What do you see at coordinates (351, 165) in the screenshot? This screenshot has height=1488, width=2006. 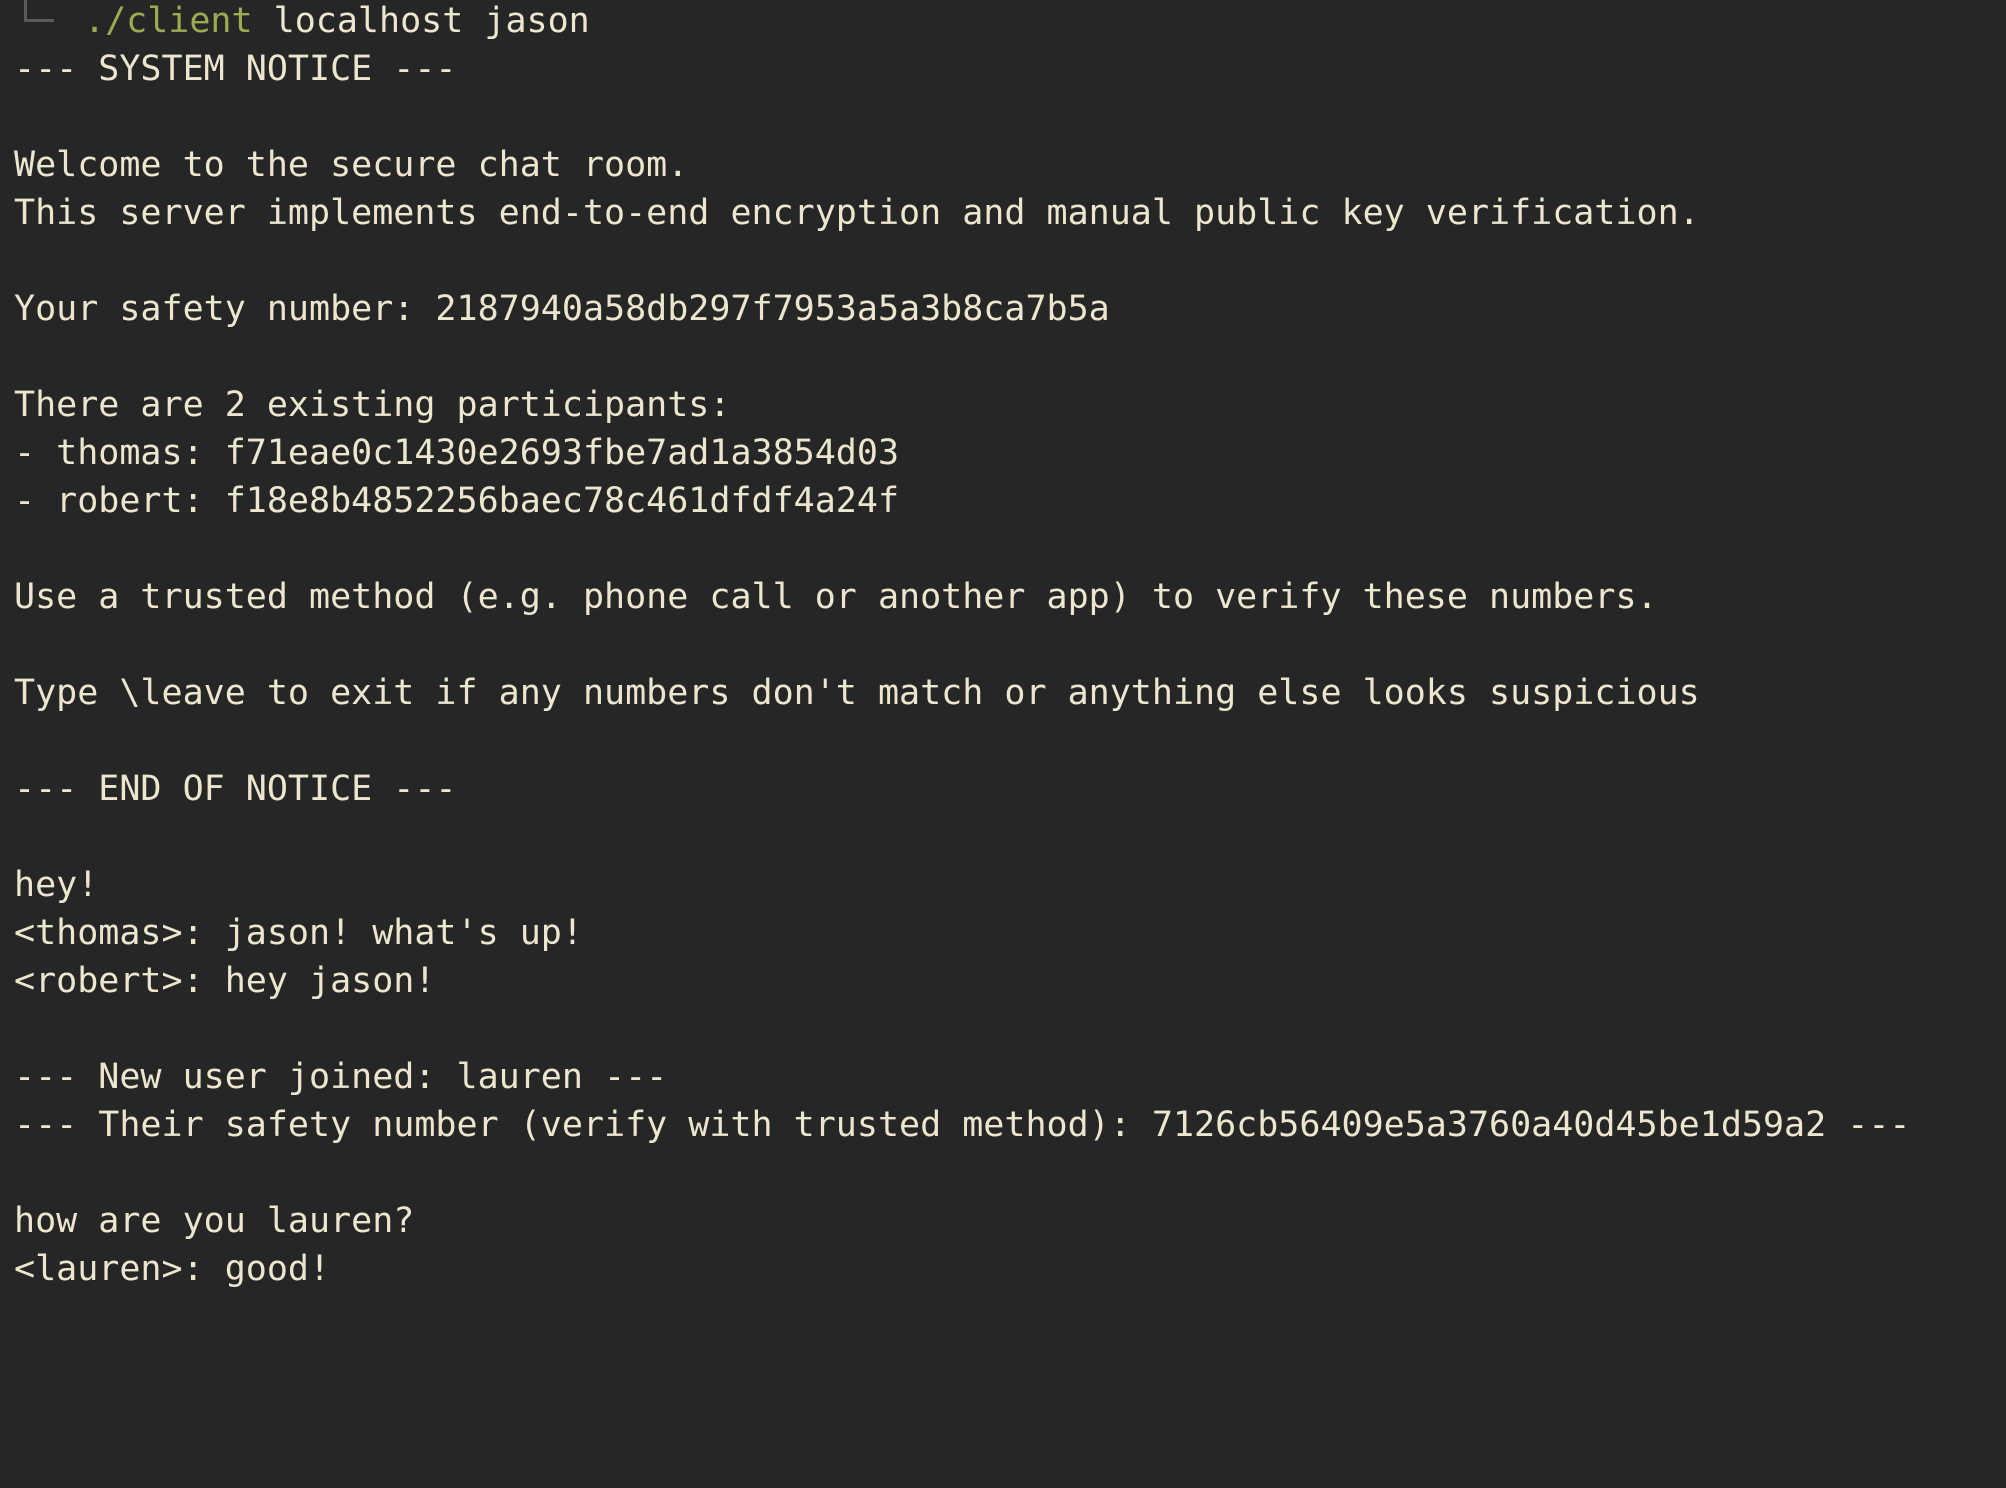 I see `welcome-line: Welcome to the secure chat room.` at bounding box center [351, 165].